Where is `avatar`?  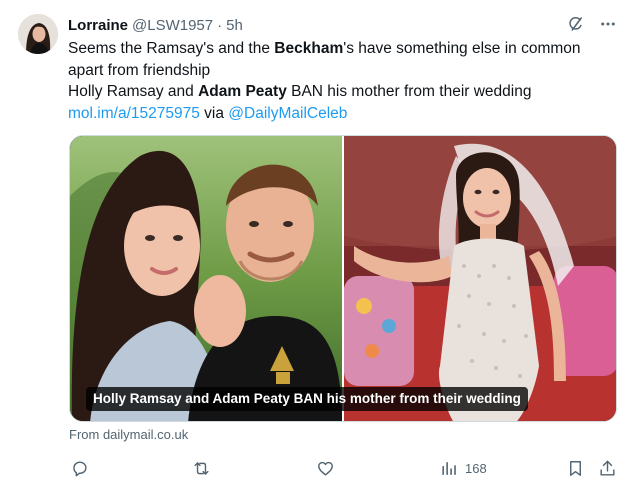 avatar is located at coordinates (38, 34).